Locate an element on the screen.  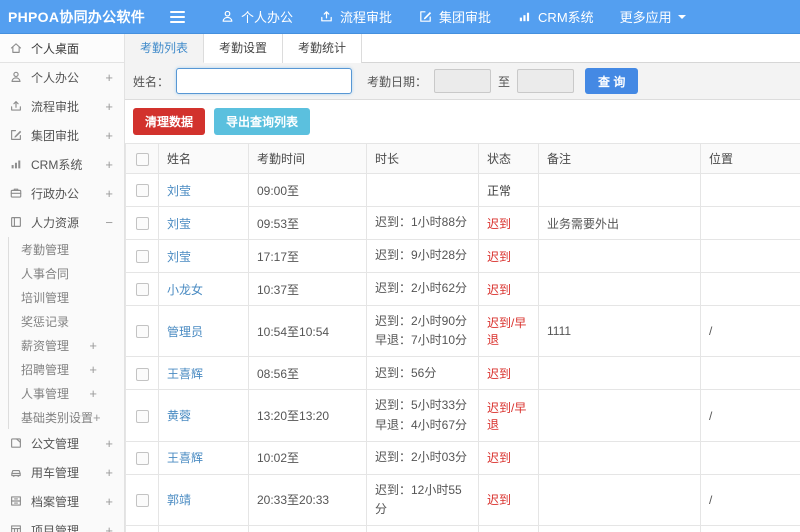
time-cell: 20:32至20:32 is located at coordinates (307, 528).